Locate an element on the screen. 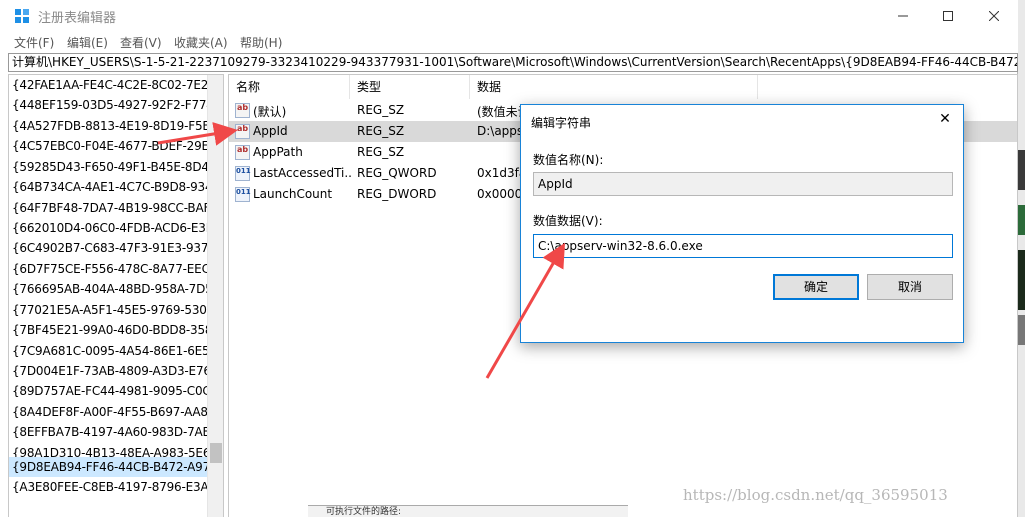  watermark: https://blog.csdn.net/qq_36595013 is located at coordinates (815, 495).